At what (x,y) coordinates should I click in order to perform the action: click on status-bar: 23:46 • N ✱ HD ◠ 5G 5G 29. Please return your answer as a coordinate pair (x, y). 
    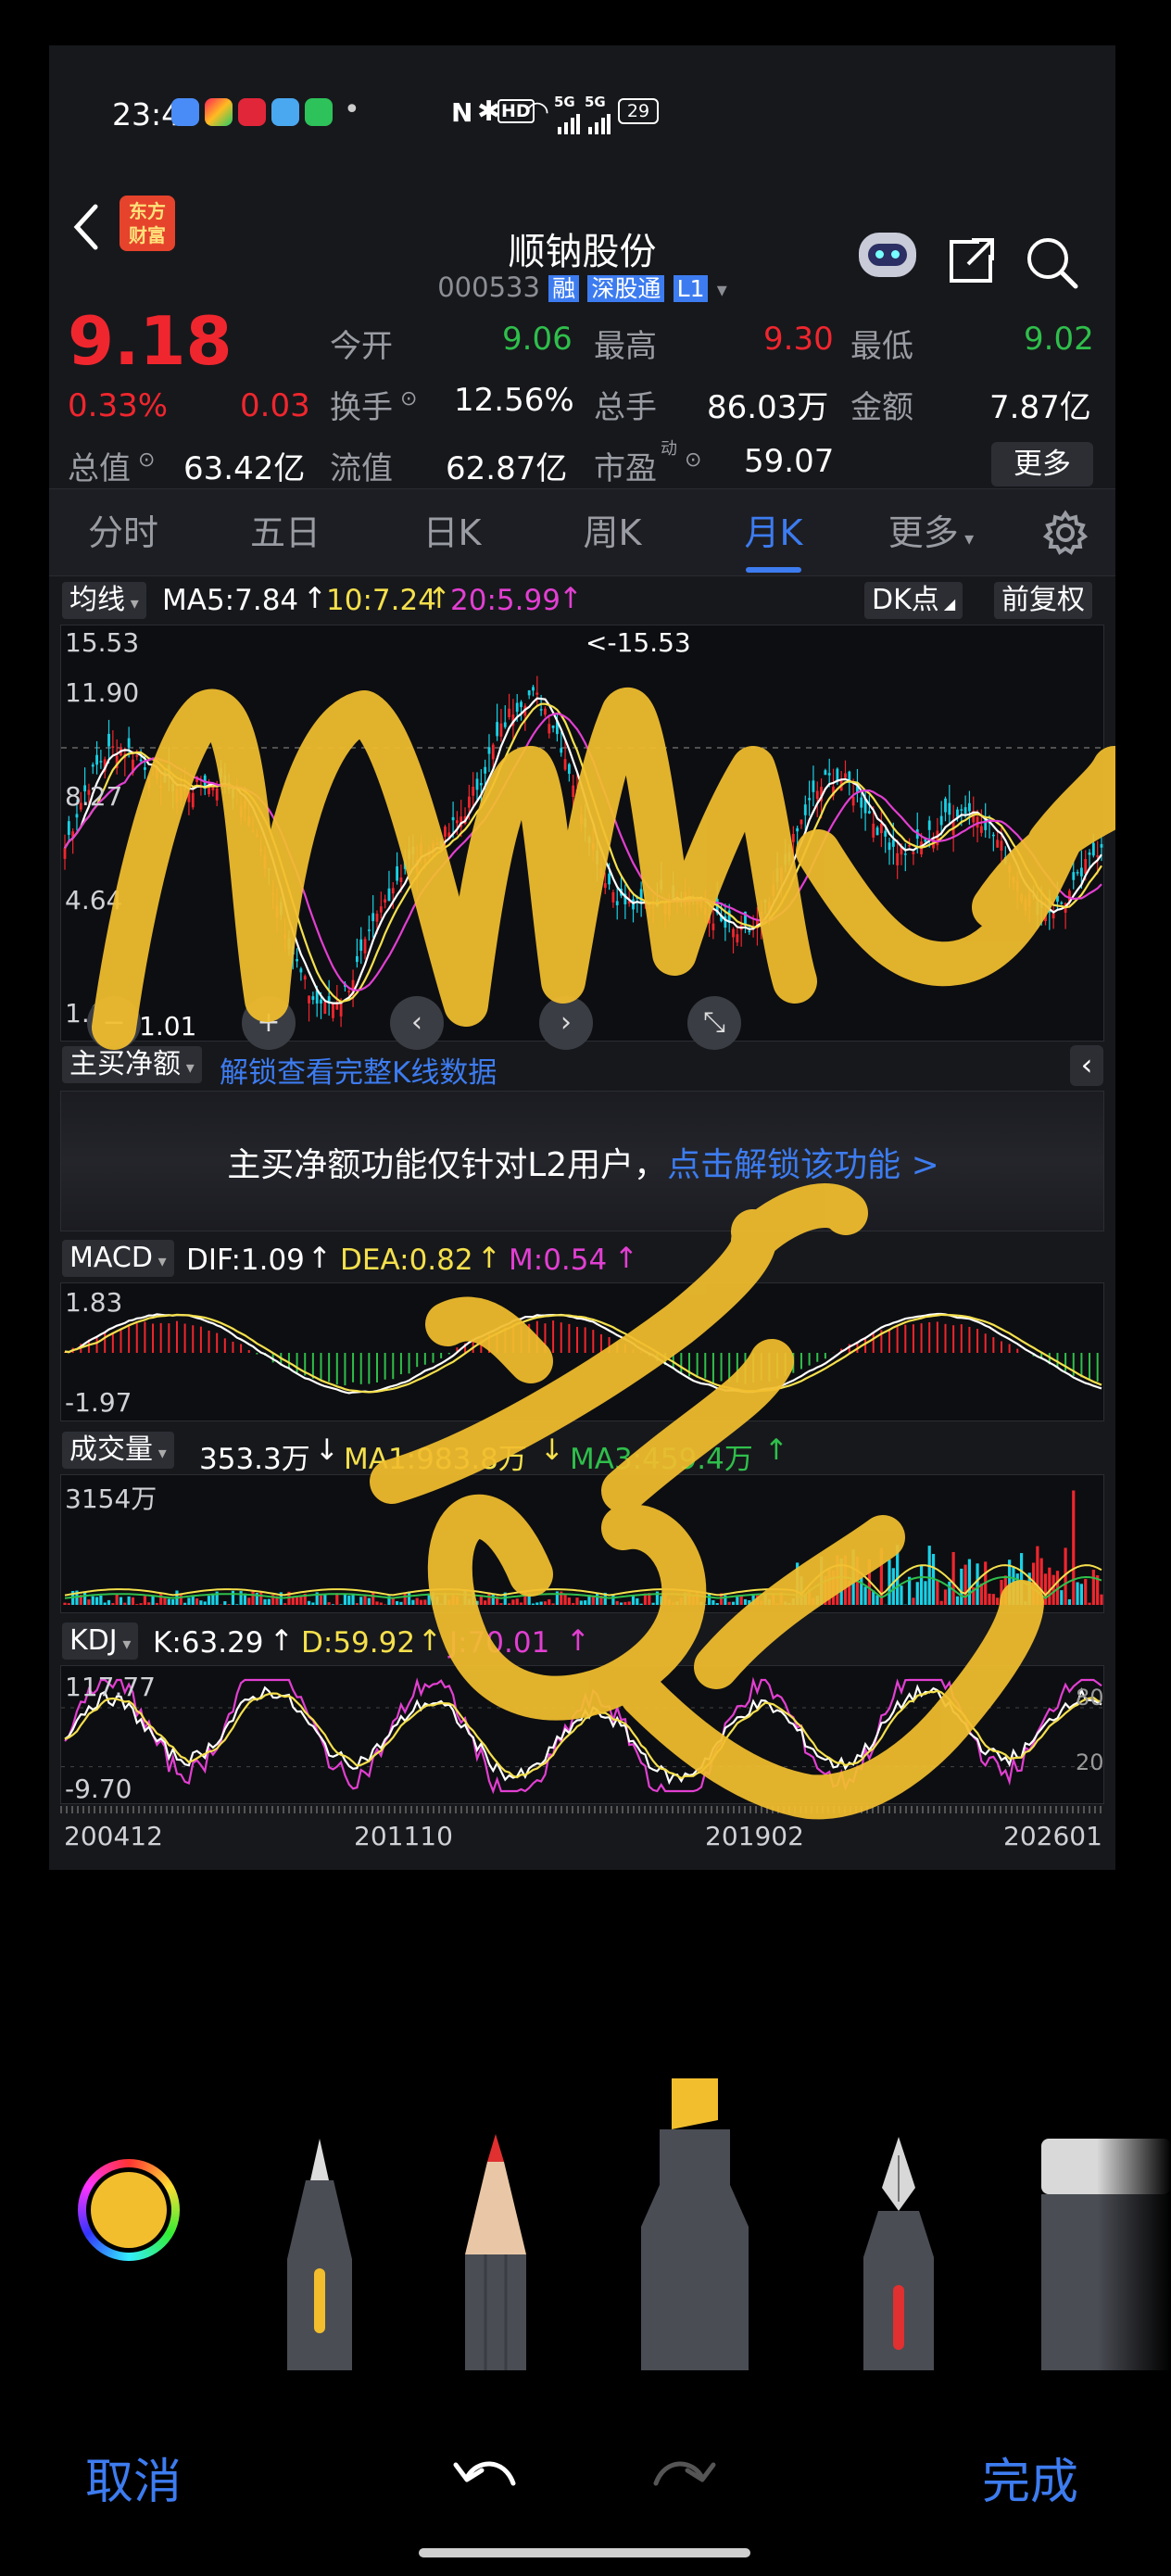
    Looking at the image, I should click on (582, 110).